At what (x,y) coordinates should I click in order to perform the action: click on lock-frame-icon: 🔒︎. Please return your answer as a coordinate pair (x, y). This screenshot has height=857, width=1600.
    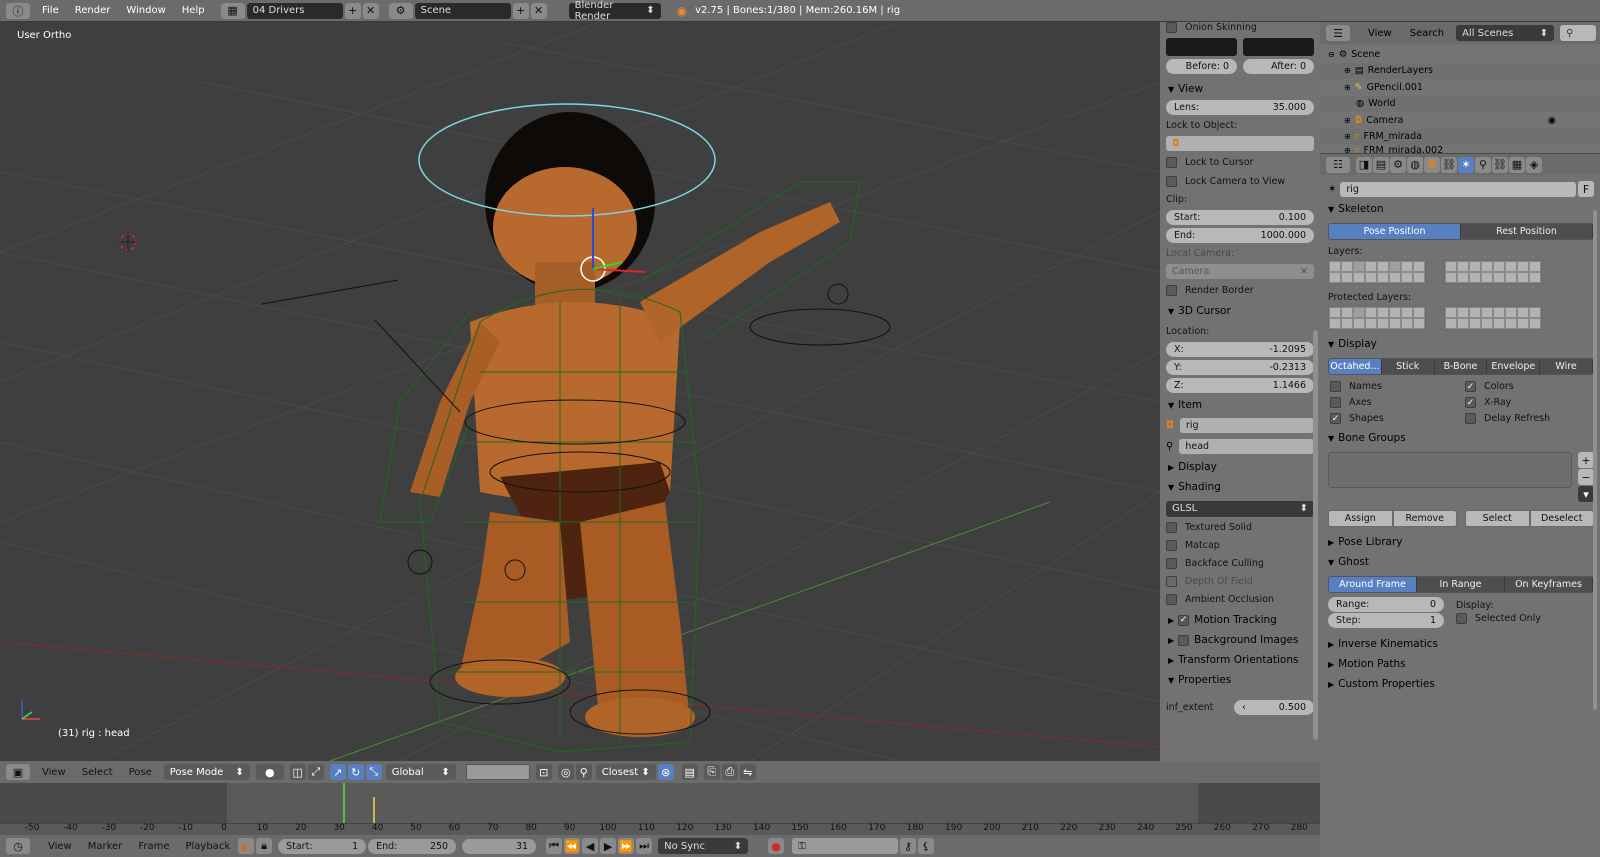
    Looking at the image, I should click on (264, 846).